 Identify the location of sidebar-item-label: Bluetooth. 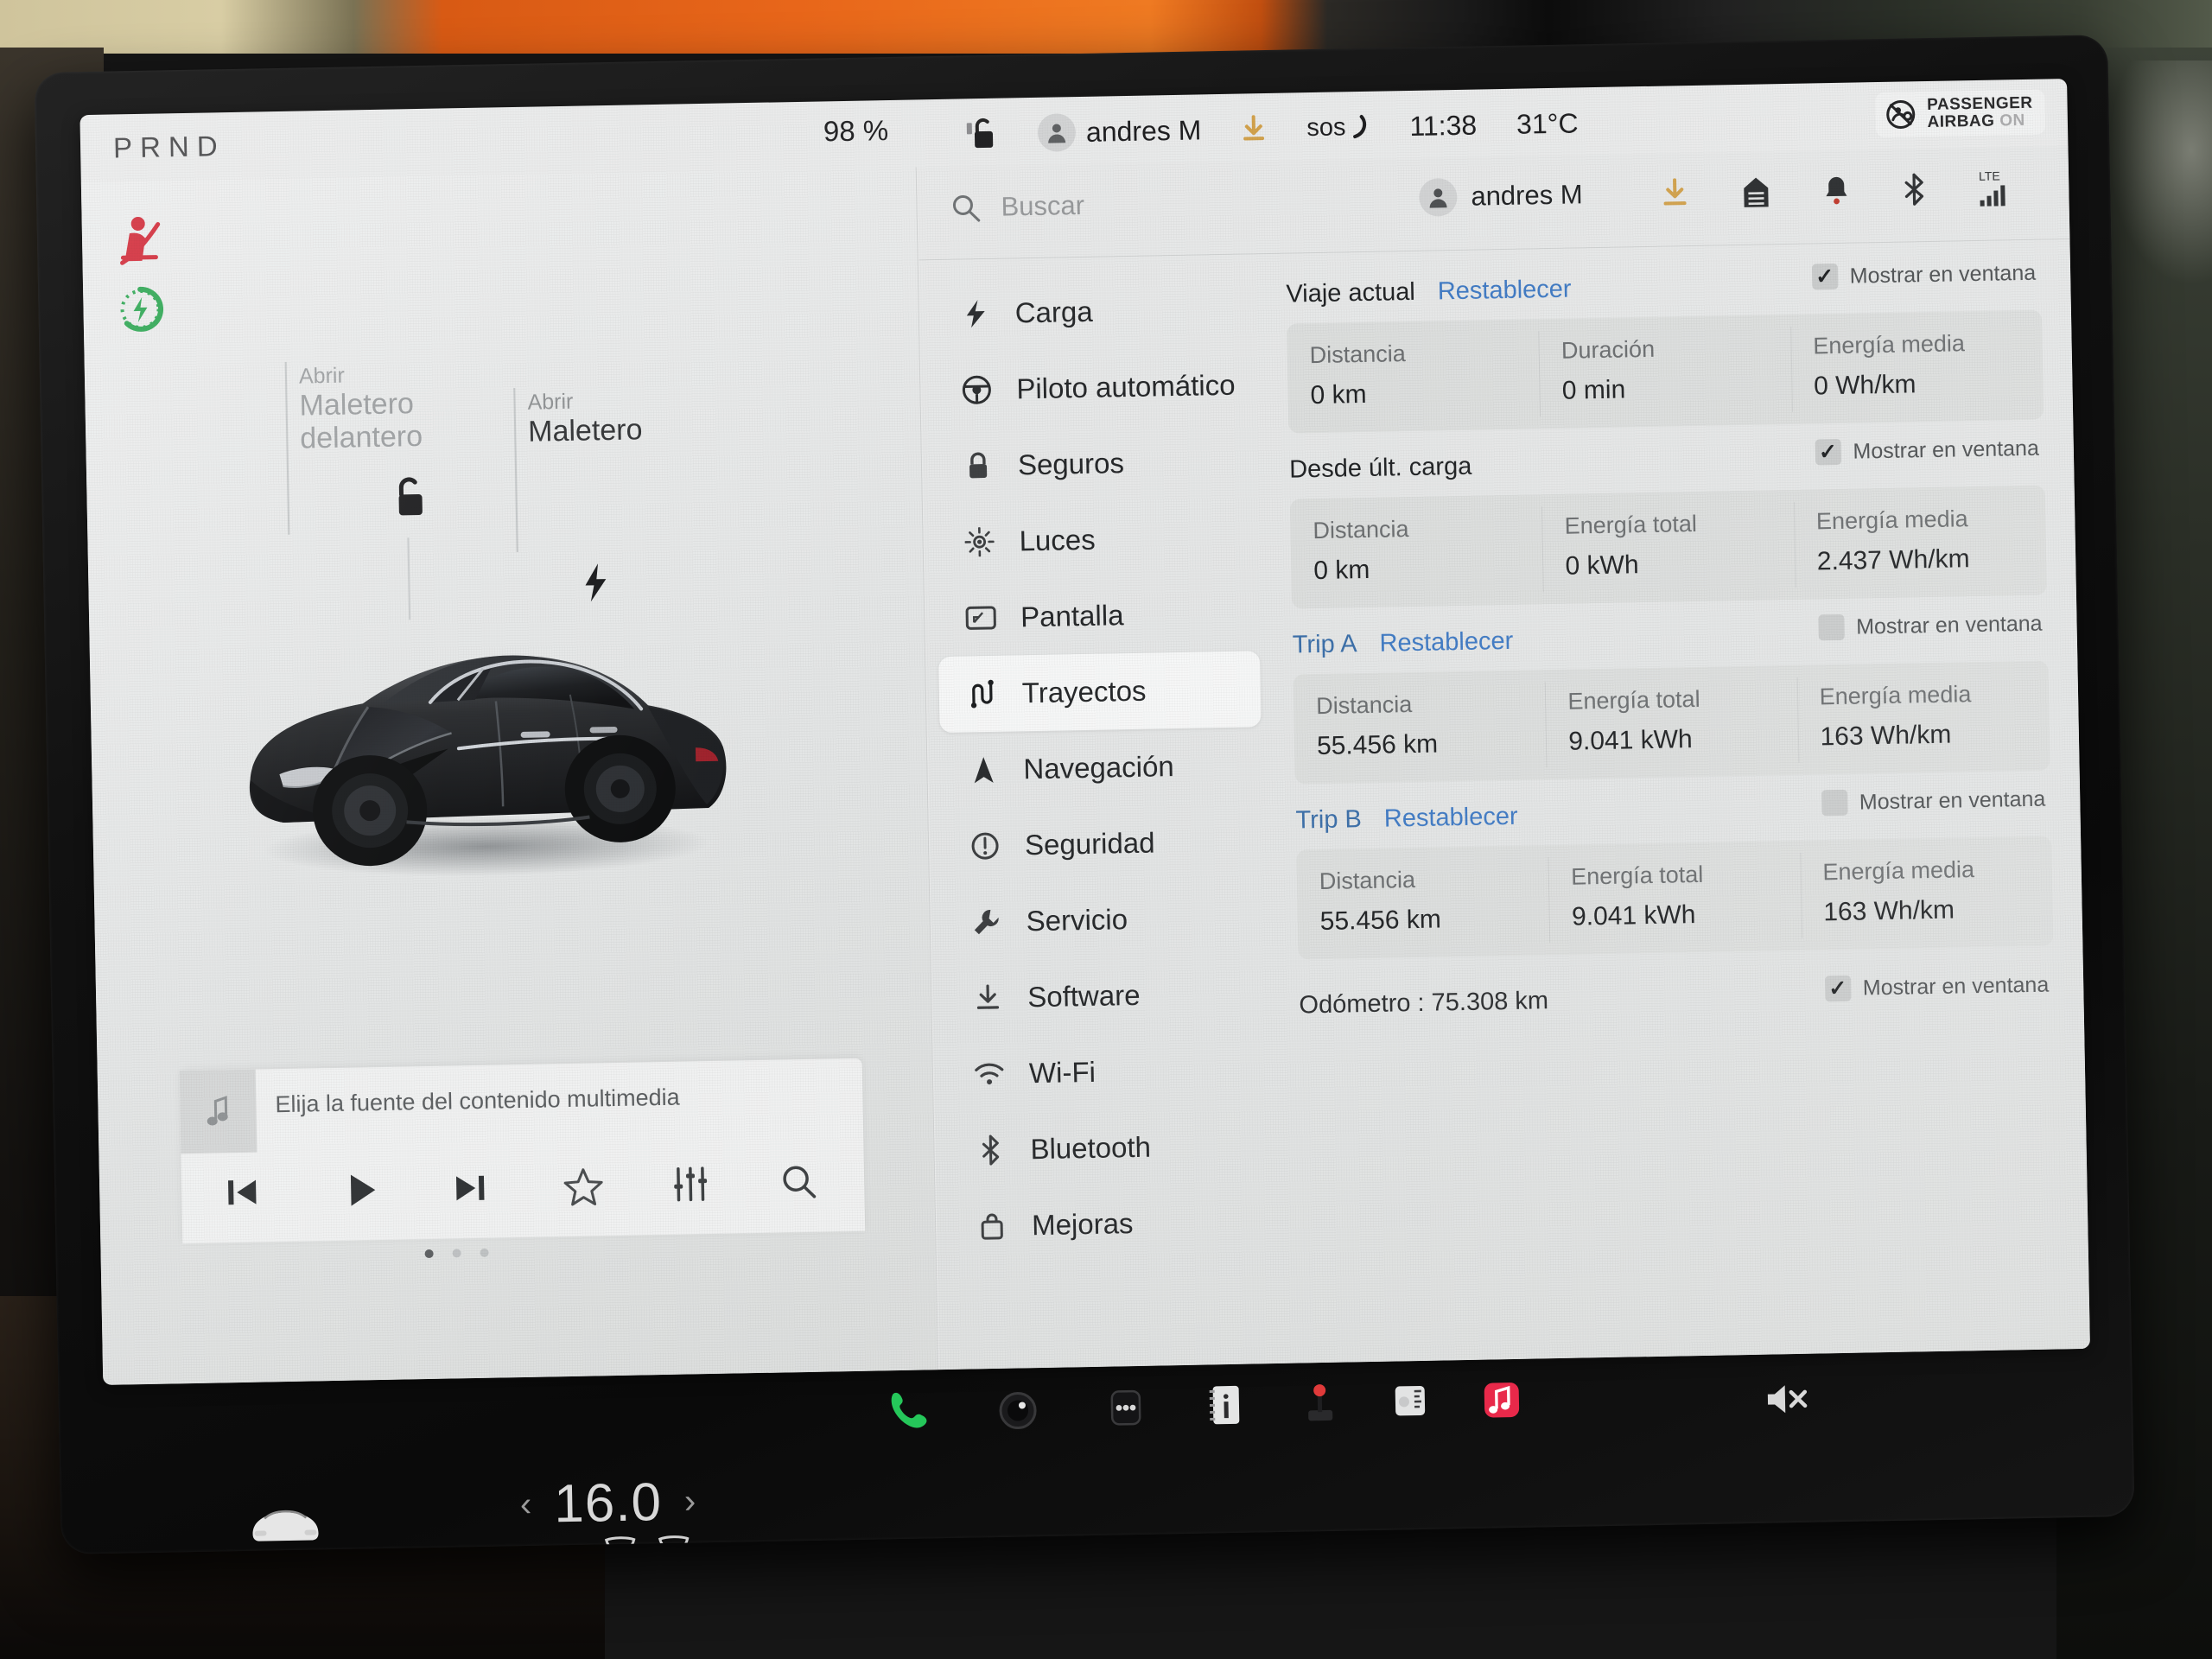
(1091, 1148).